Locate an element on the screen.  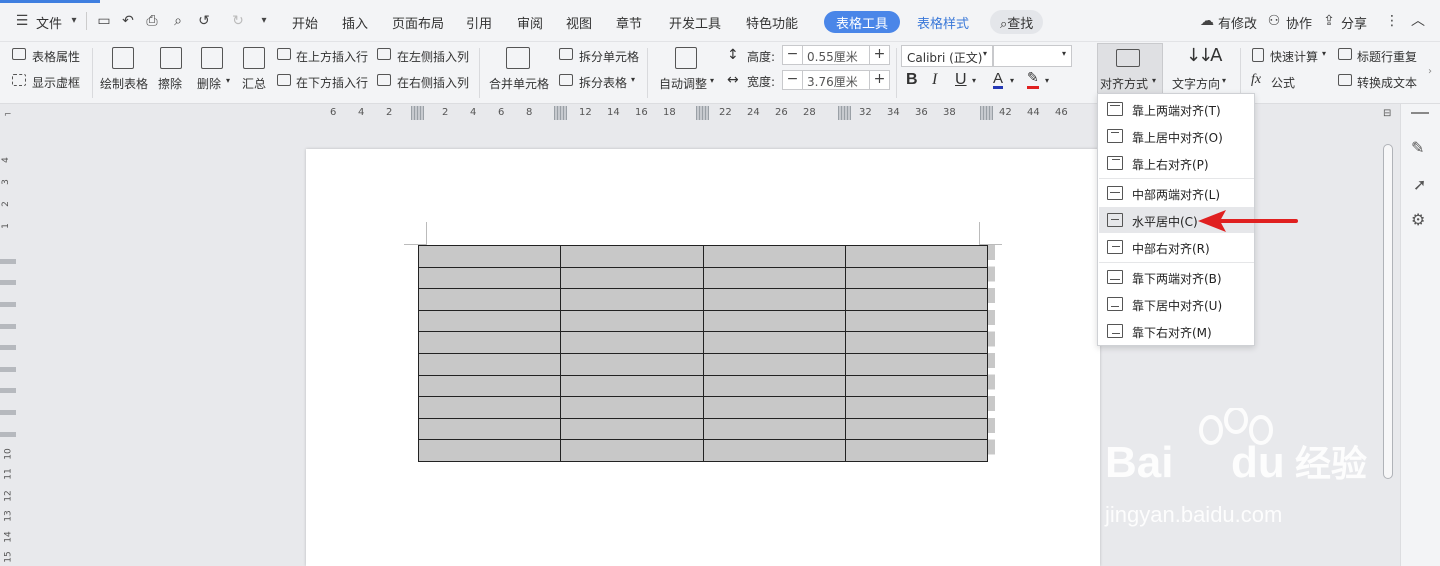
font-size-select is located at coordinates (1032, 56).